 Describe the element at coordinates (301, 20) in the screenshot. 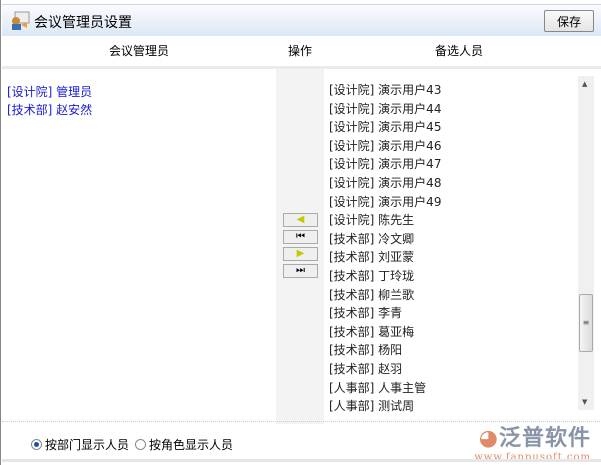

I see `title-bar: 会议管理员设置 保存` at that location.